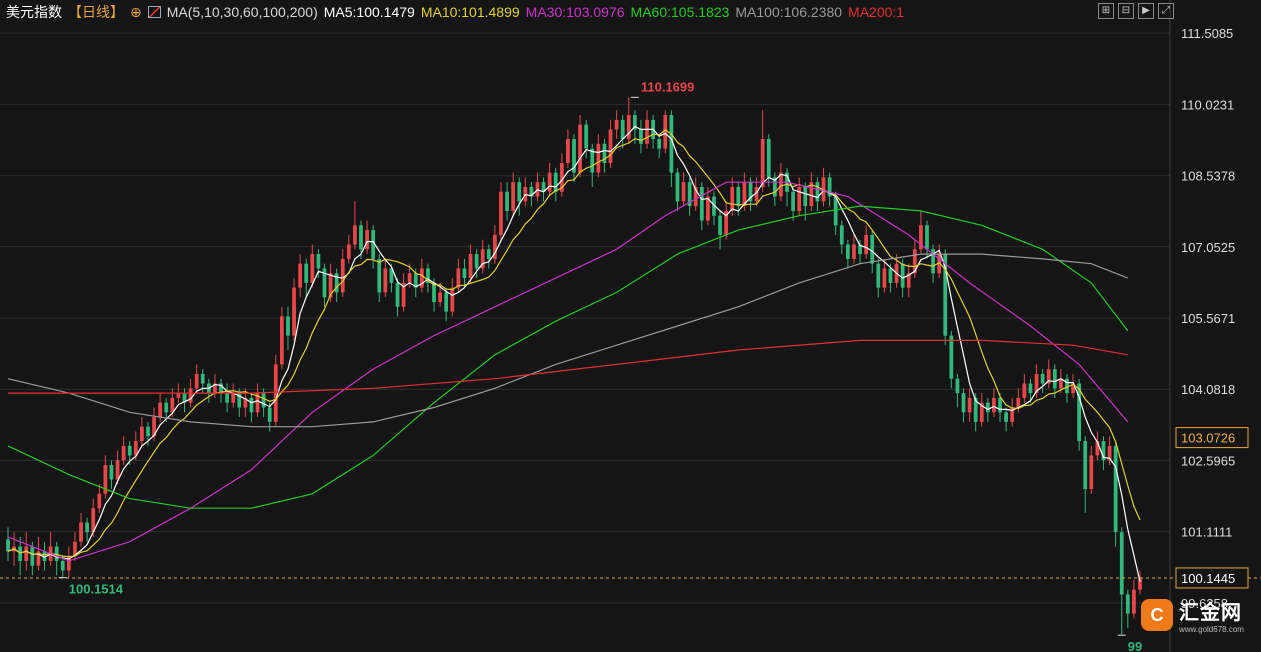 This screenshot has width=1261, height=652. Describe the element at coordinates (1208, 176) in the screenshot. I see `y-tick-label: 108.5378` at that location.